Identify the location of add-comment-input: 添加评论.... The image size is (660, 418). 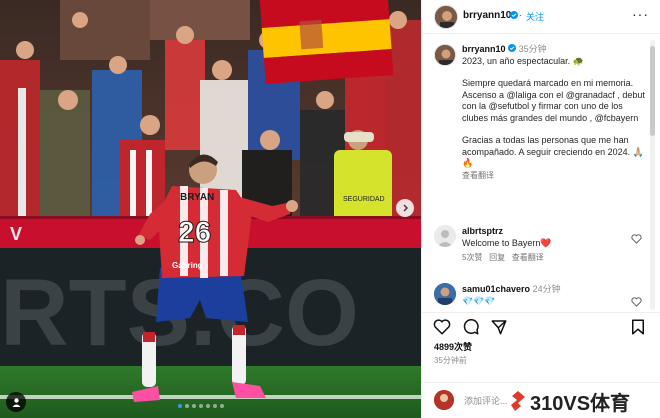
(486, 400).